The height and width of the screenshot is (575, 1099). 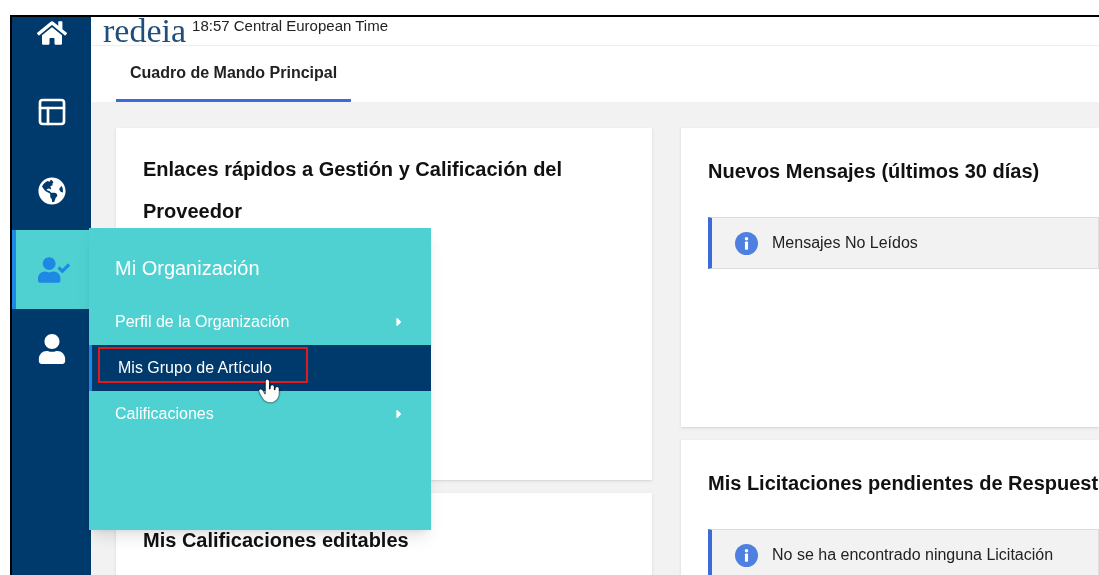 What do you see at coordinates (353, 190) in the screenshot?
I see `card-title: Enlaces rápidos a Gestión y Calificación del Proveedor` at bounding box center [353, 190].